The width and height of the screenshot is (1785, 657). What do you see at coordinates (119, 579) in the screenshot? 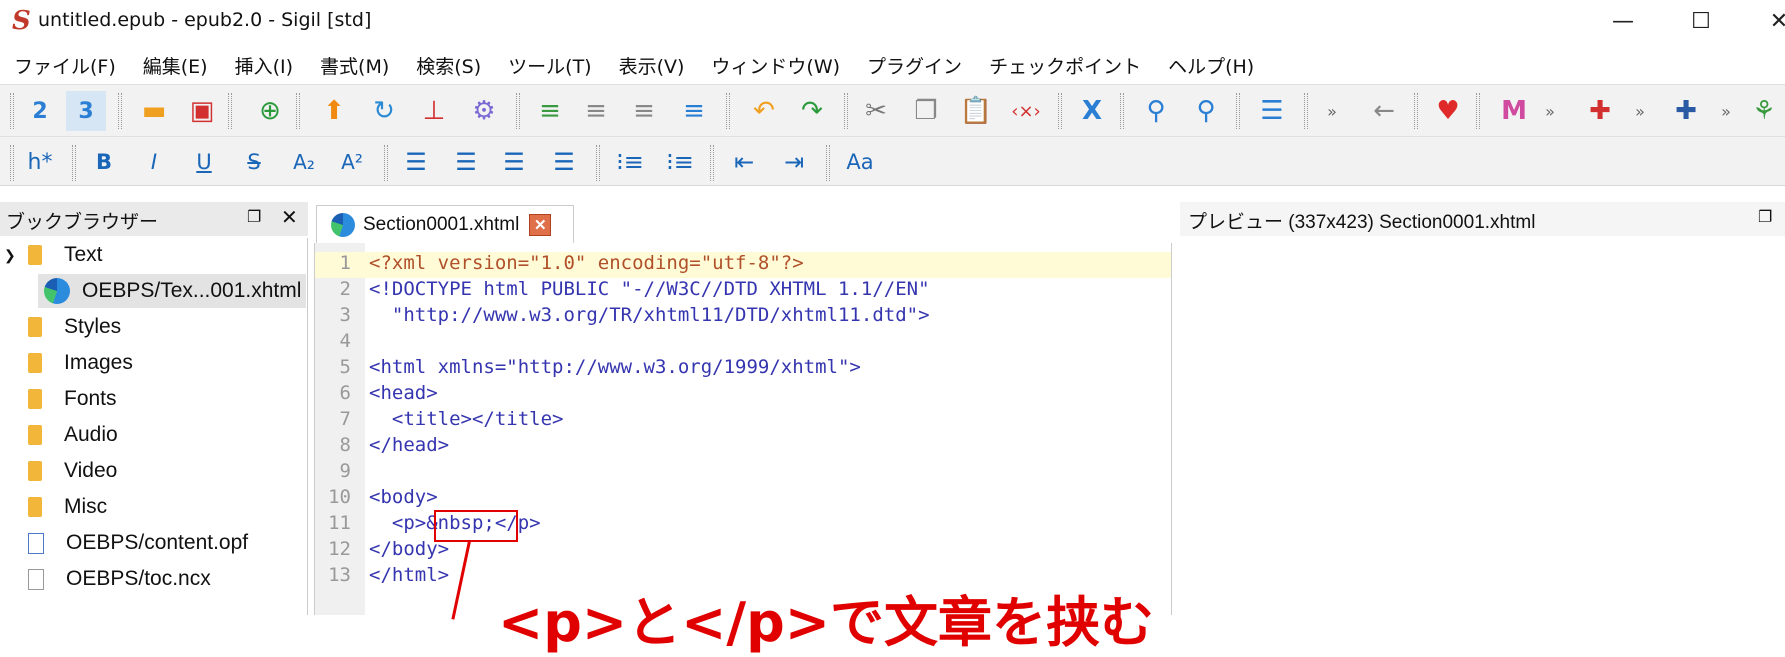
I see `tree-item-toc-ncx: OEBPS/toc.ncx` at bounding box center [119, 579].